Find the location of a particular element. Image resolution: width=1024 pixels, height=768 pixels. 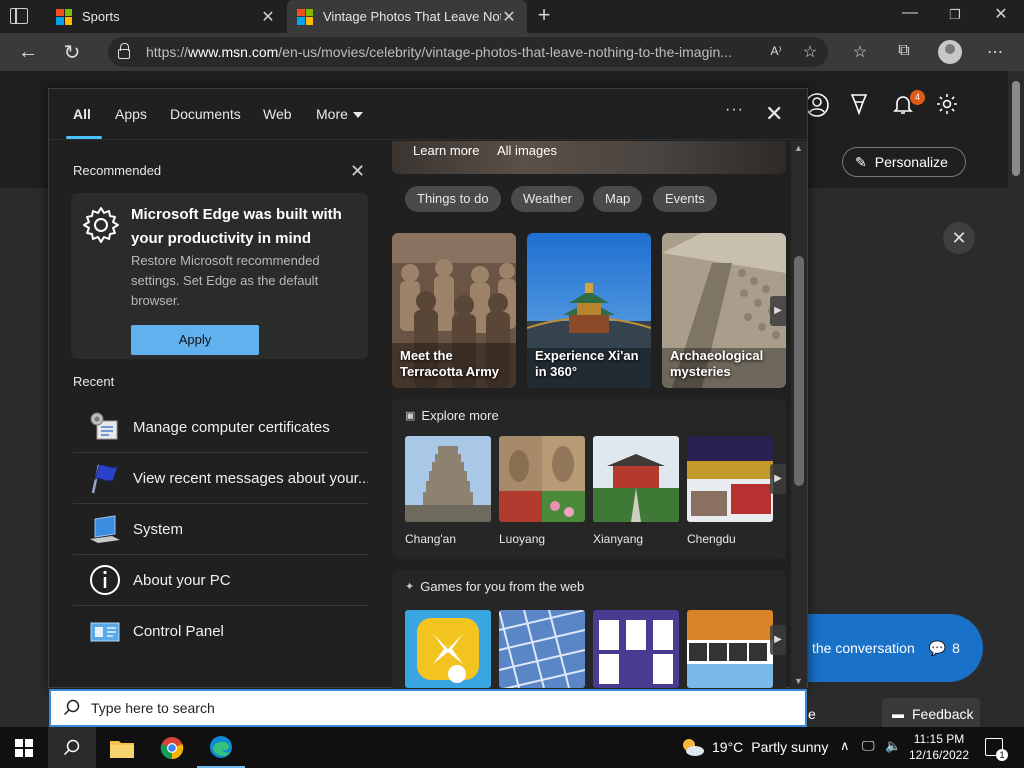

new-tab-icon: + is located at coordinates (544, 15).